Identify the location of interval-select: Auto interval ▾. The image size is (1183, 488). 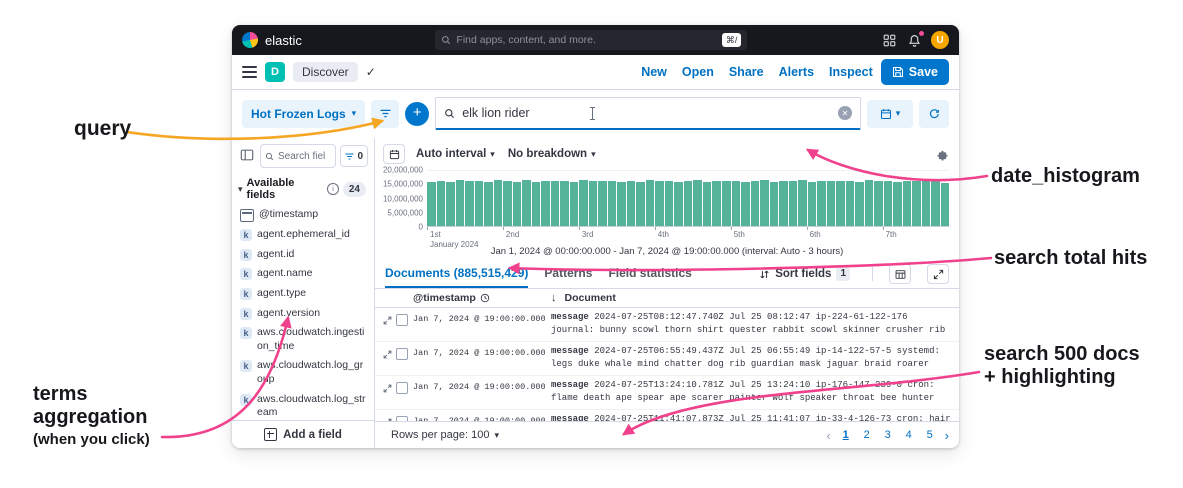
(455, 154).